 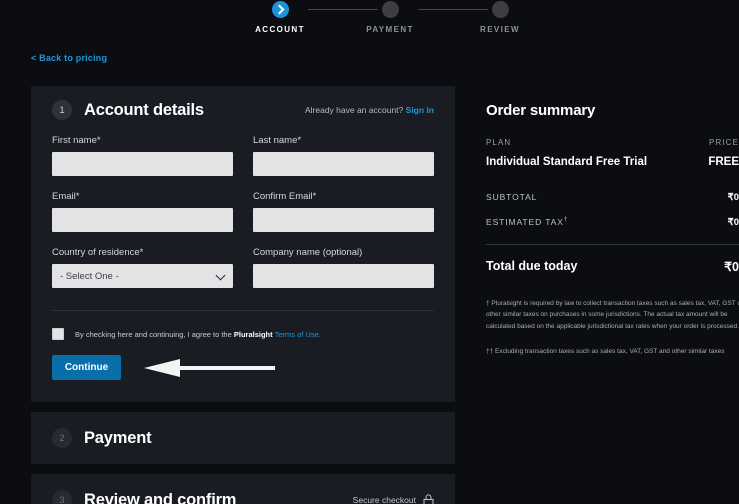 What do you see at coordinates (76, 140) in the screenshot?
I see `first-name-label: First name*` at bounding box center [76, 140].